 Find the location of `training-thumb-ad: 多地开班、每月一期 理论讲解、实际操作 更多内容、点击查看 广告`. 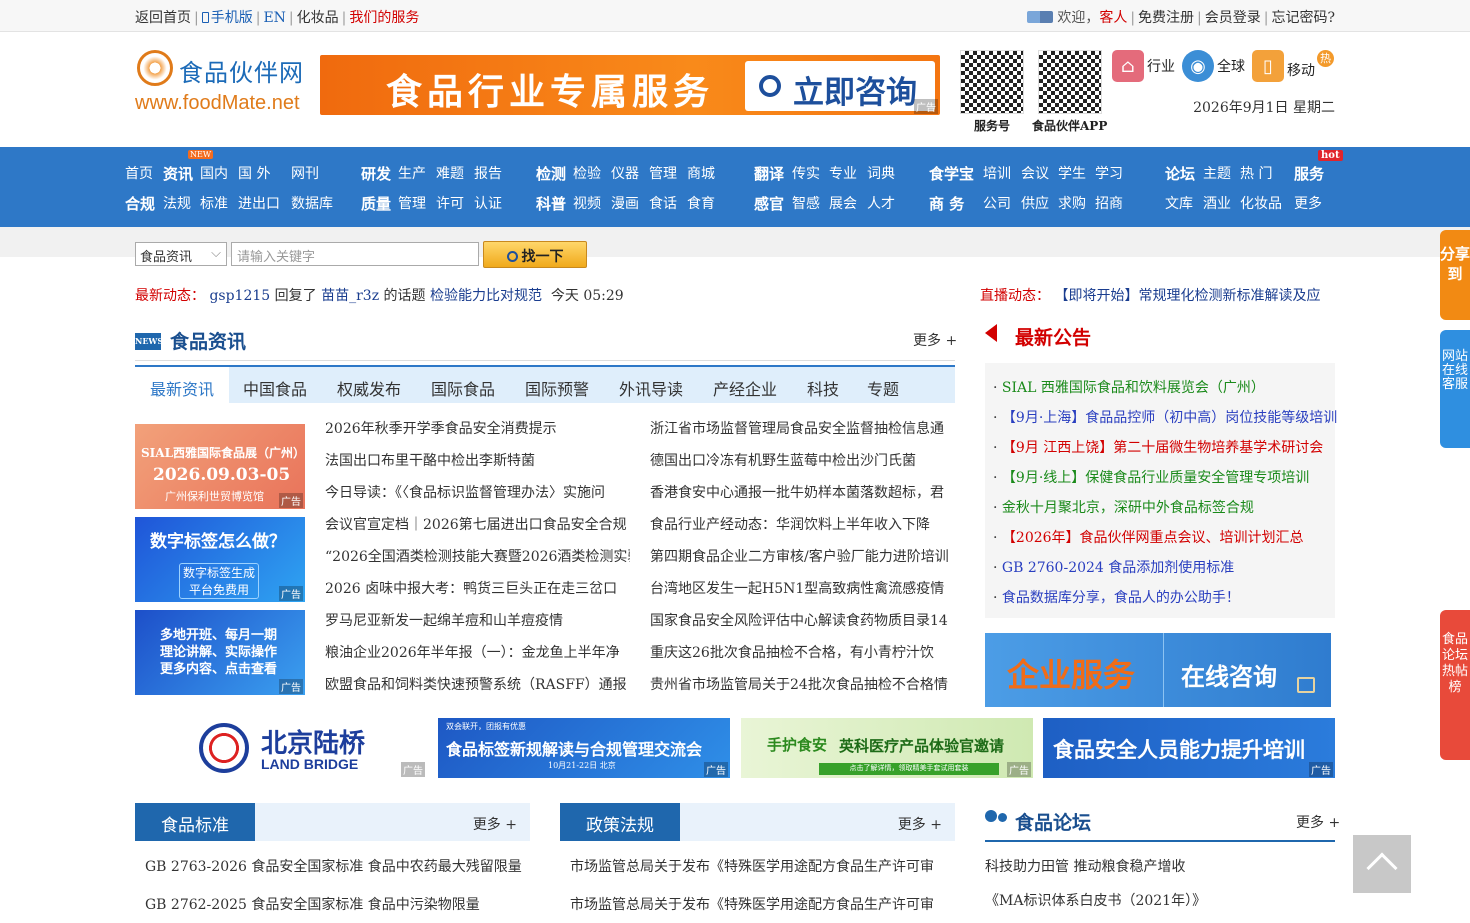

training-thumb-ad: 多地开班、每月一期 理论讲解、实际操作 更多内容、点击查看 广告 is located at coordinates (220, 652).